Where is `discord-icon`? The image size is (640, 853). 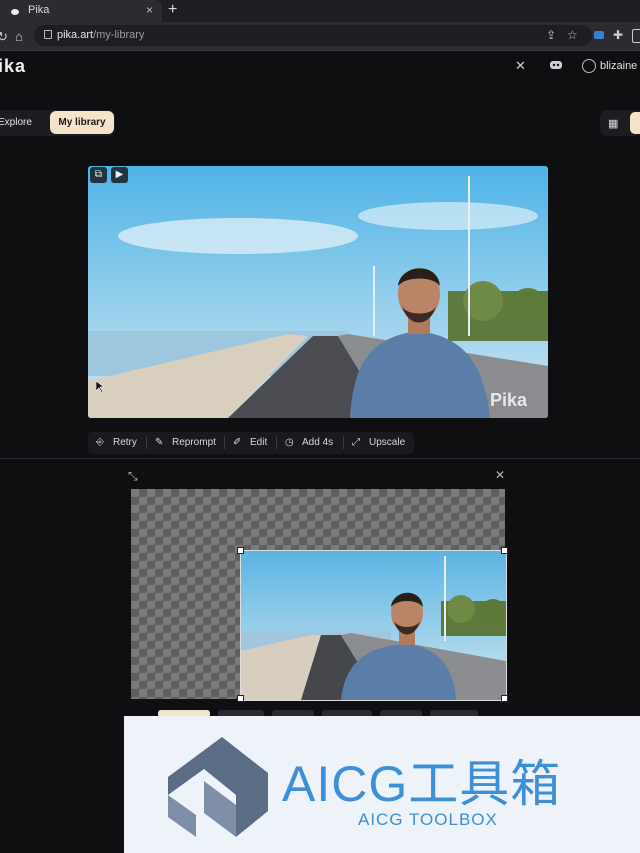 discord-icon is located at coordinates (556, 65).